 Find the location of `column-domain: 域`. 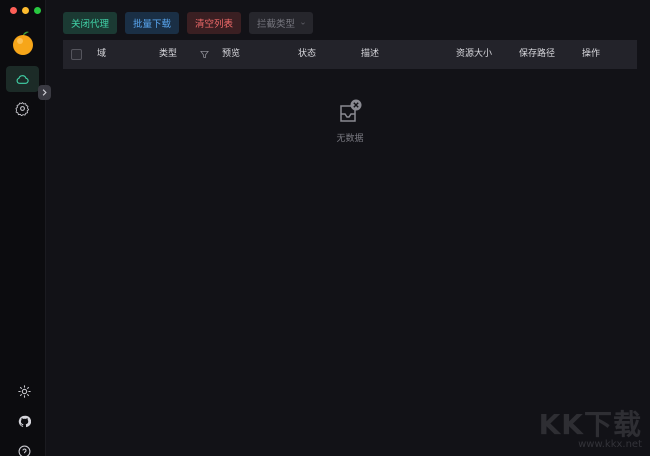

column-domain: 域 is located at coordinates (102, 54).